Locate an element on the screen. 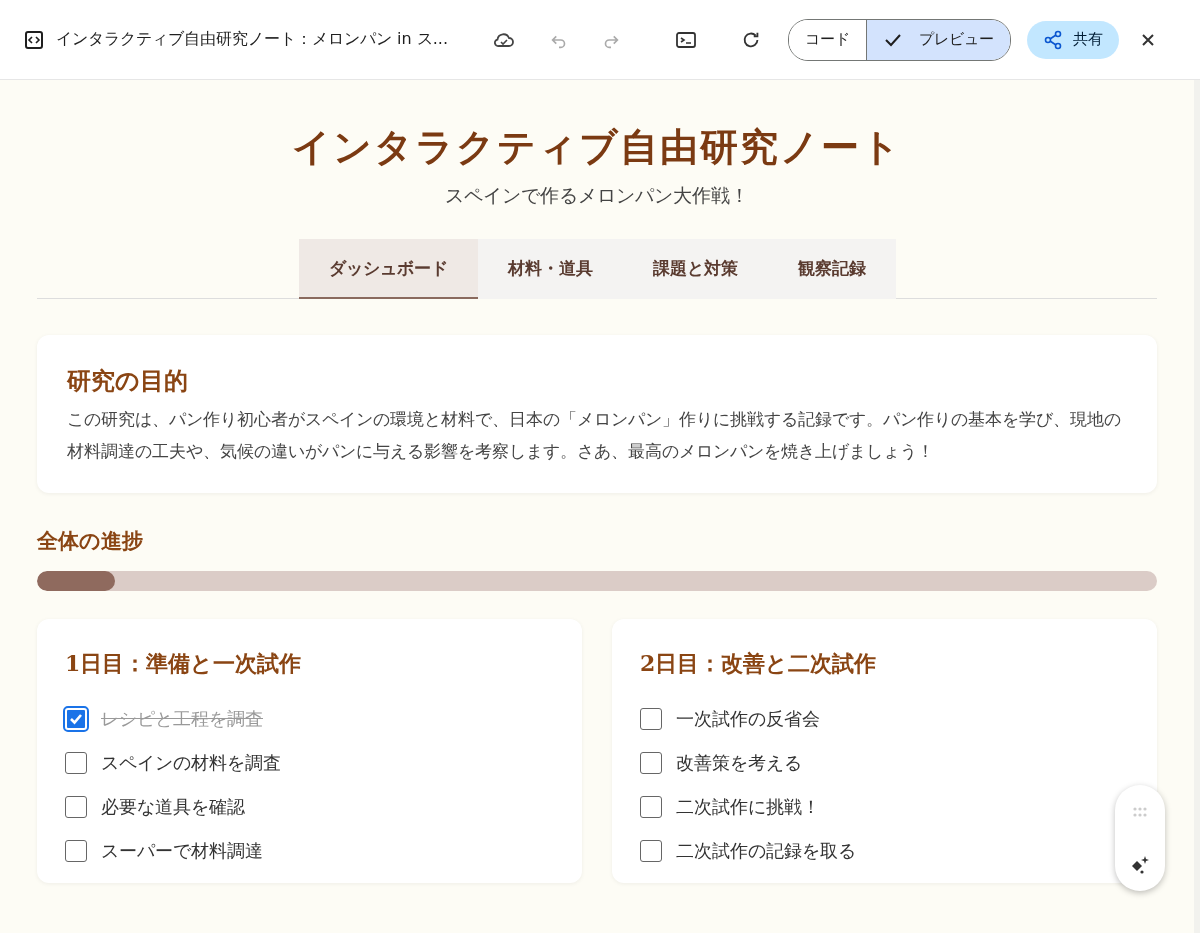 The image size is (1200, 933). day-heading: 2日目：改善と二次試作 is located at coordinates (759, 663).